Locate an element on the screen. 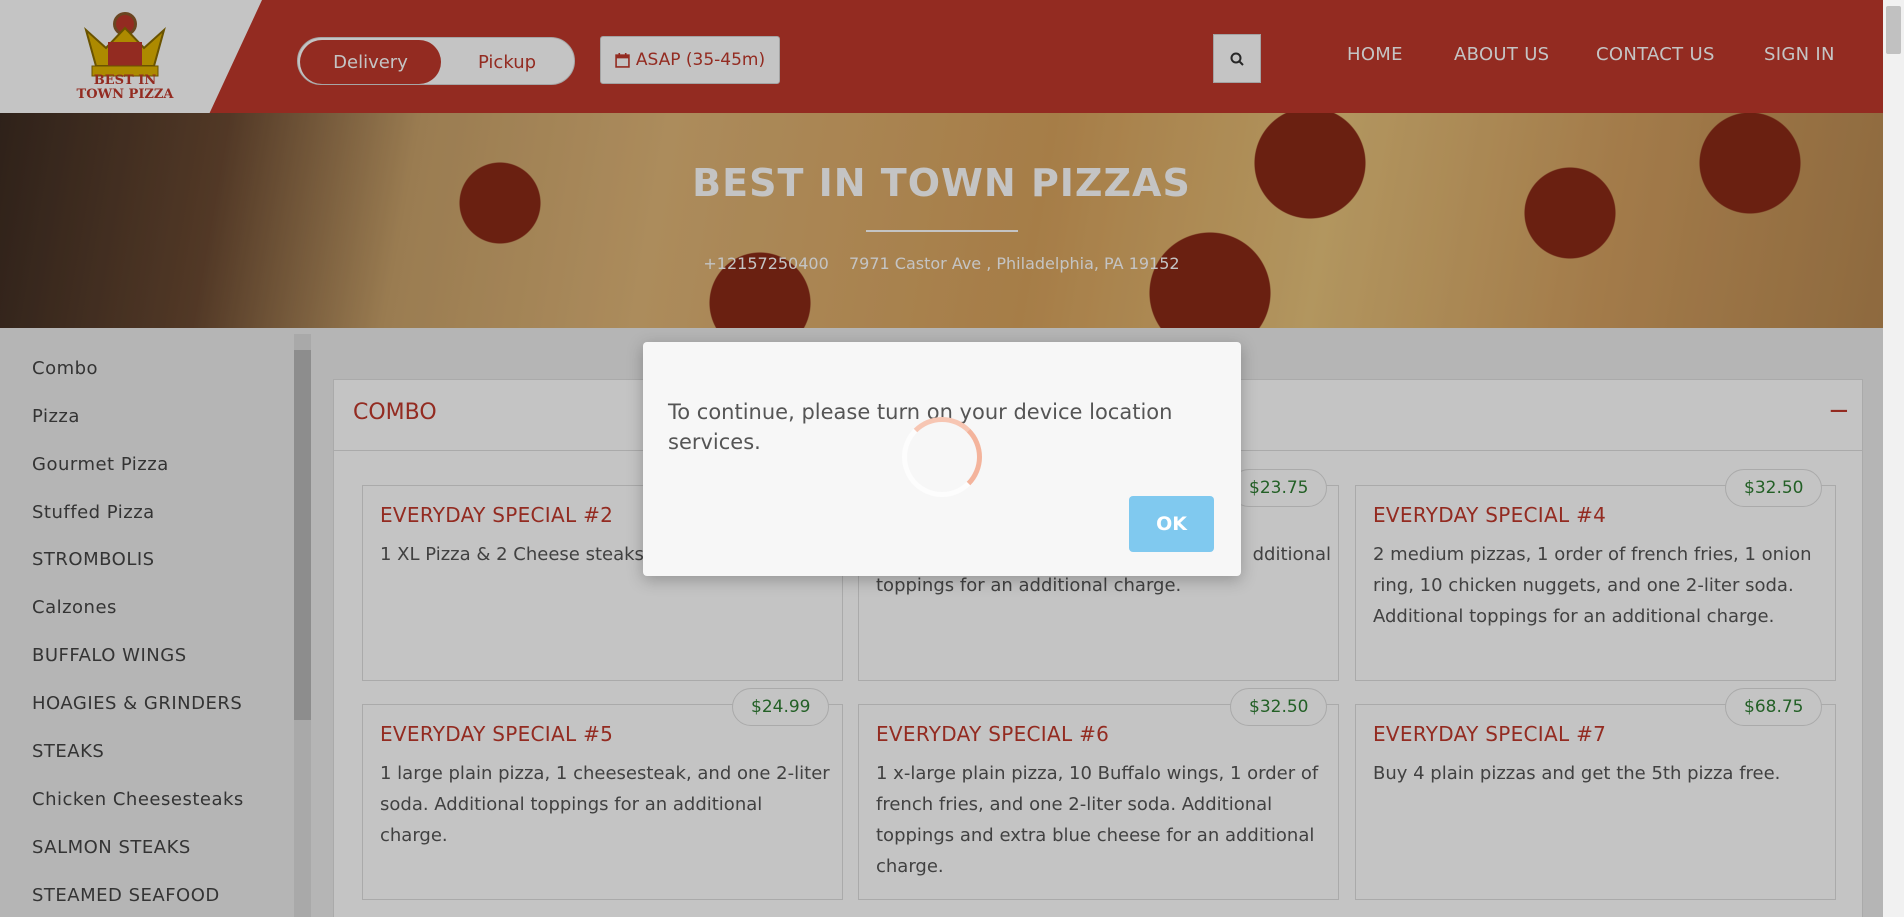  loading-spinner-icon is located at coordinates (942, 457).